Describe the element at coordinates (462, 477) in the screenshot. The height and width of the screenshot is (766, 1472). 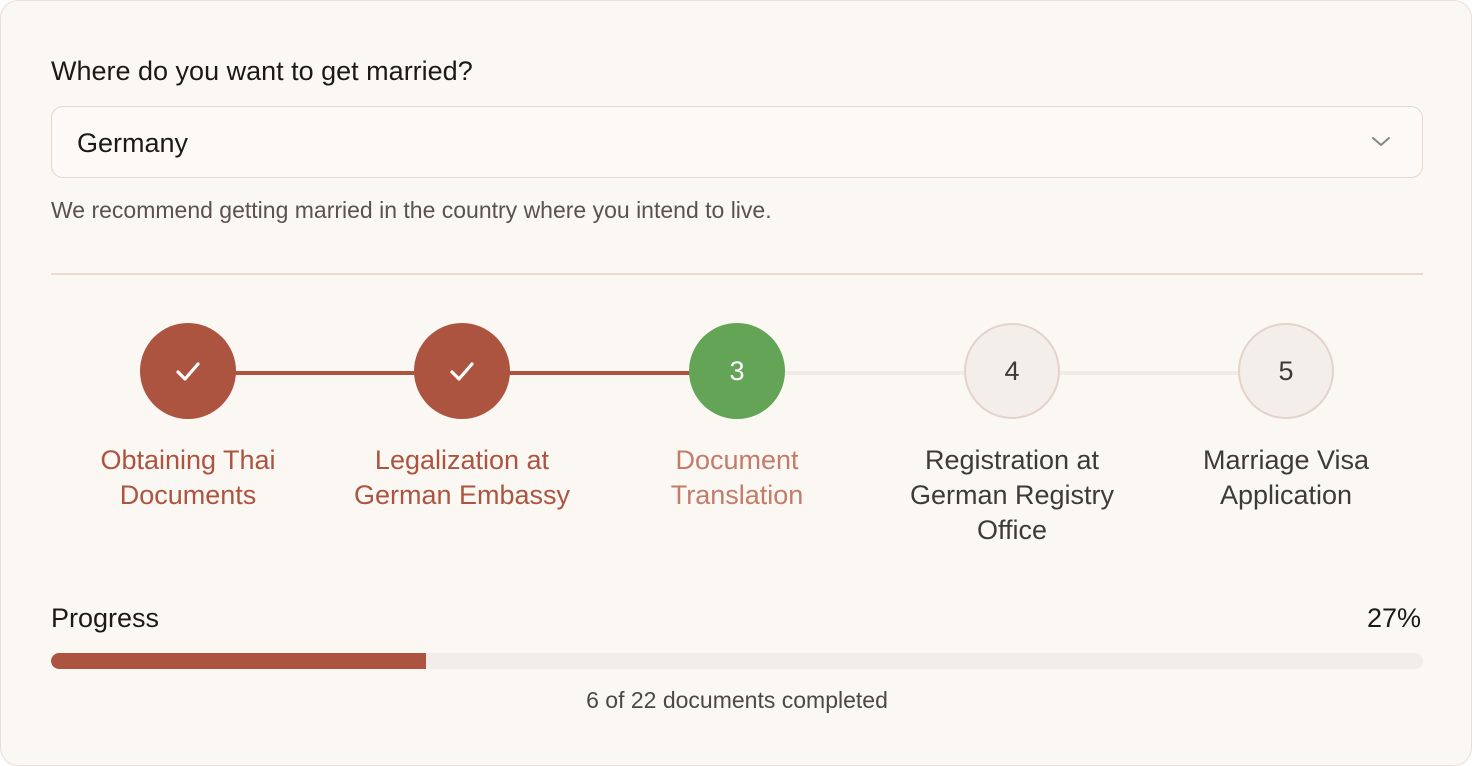
I see `step-2-label: Legalization at German Embassy` at that location.